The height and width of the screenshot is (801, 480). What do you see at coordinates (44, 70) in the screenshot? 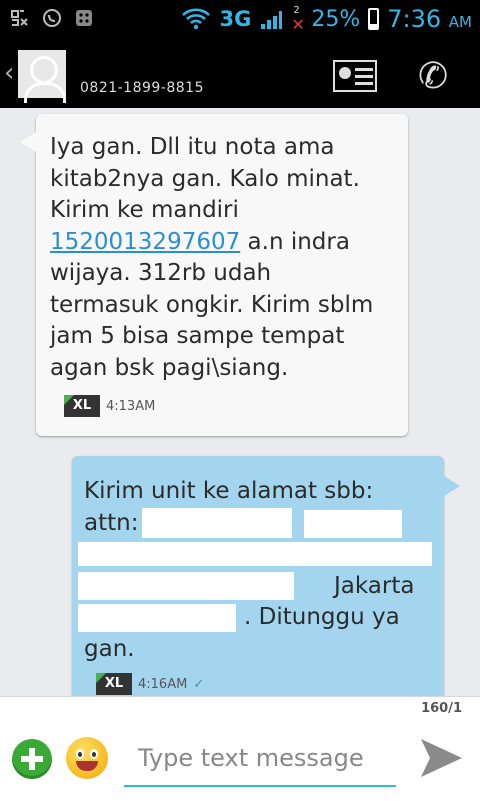
I see `avatar-head-shape` at bounding box center [44, 70].